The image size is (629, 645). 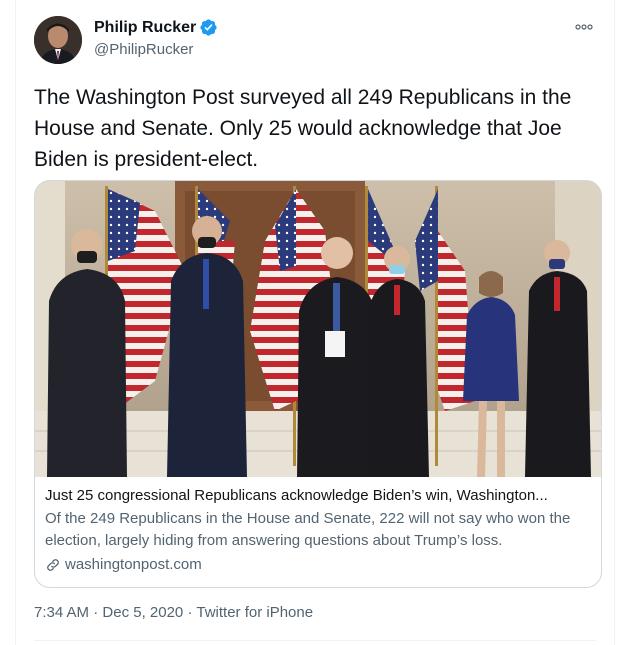 What do you see at coordinates (319, 565) in the screenshot?
I see `card-domain: washingtonpost.com` at bounding box center [319, 565].